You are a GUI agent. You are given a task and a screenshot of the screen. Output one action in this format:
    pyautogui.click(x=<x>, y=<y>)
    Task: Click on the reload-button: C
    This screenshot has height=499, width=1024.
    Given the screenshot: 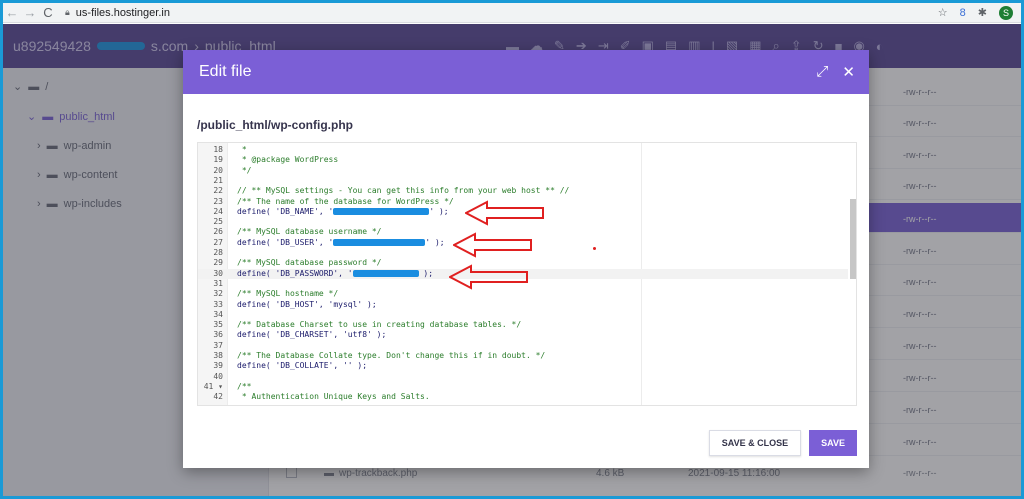 What is the action you would take?
    pyautogui.click(x=48, y=12)
    